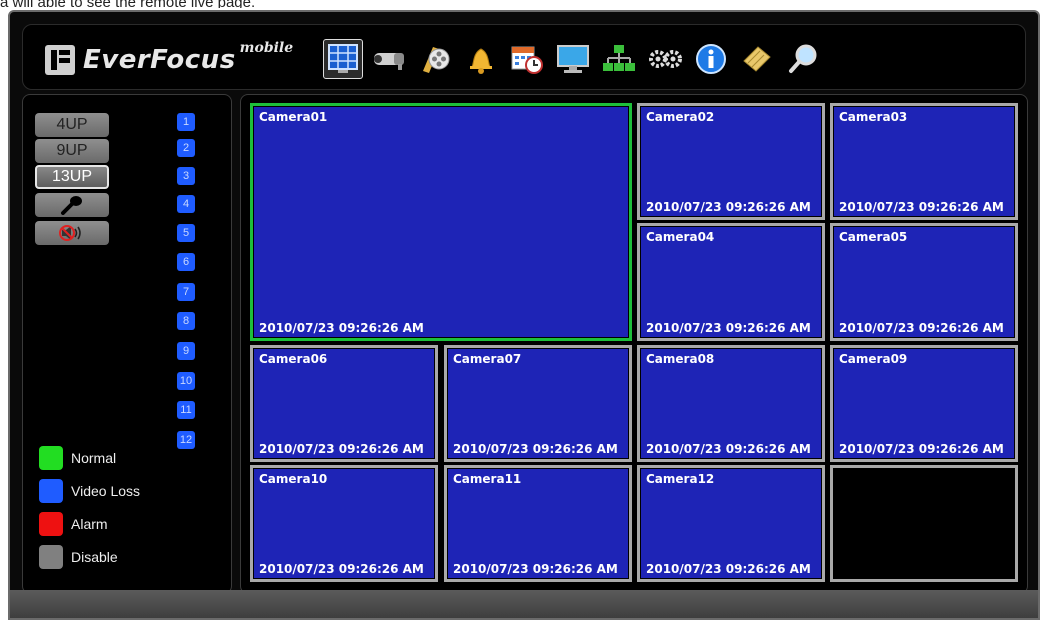 The image size is (1047, 620). Describe the element at coordinates (389, 61) in the screenshot. I see `camera-icon` at that location.